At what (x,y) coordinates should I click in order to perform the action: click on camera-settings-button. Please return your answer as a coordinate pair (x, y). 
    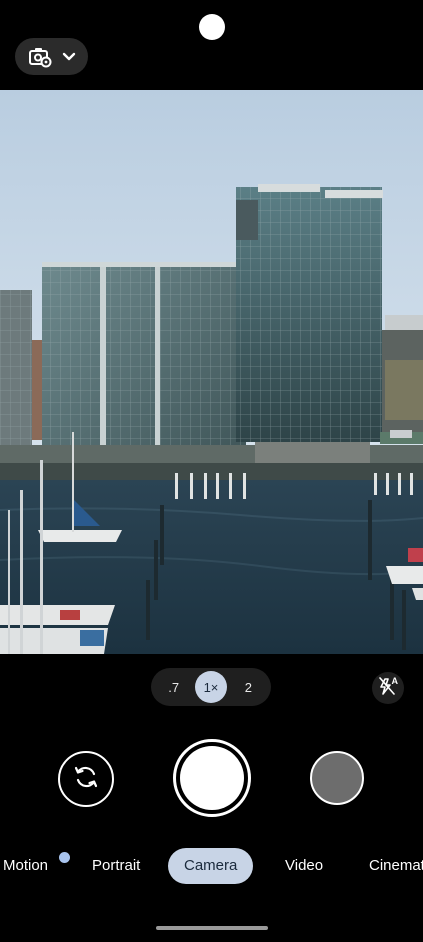
    Looking at the image, I should click on (51, 56).